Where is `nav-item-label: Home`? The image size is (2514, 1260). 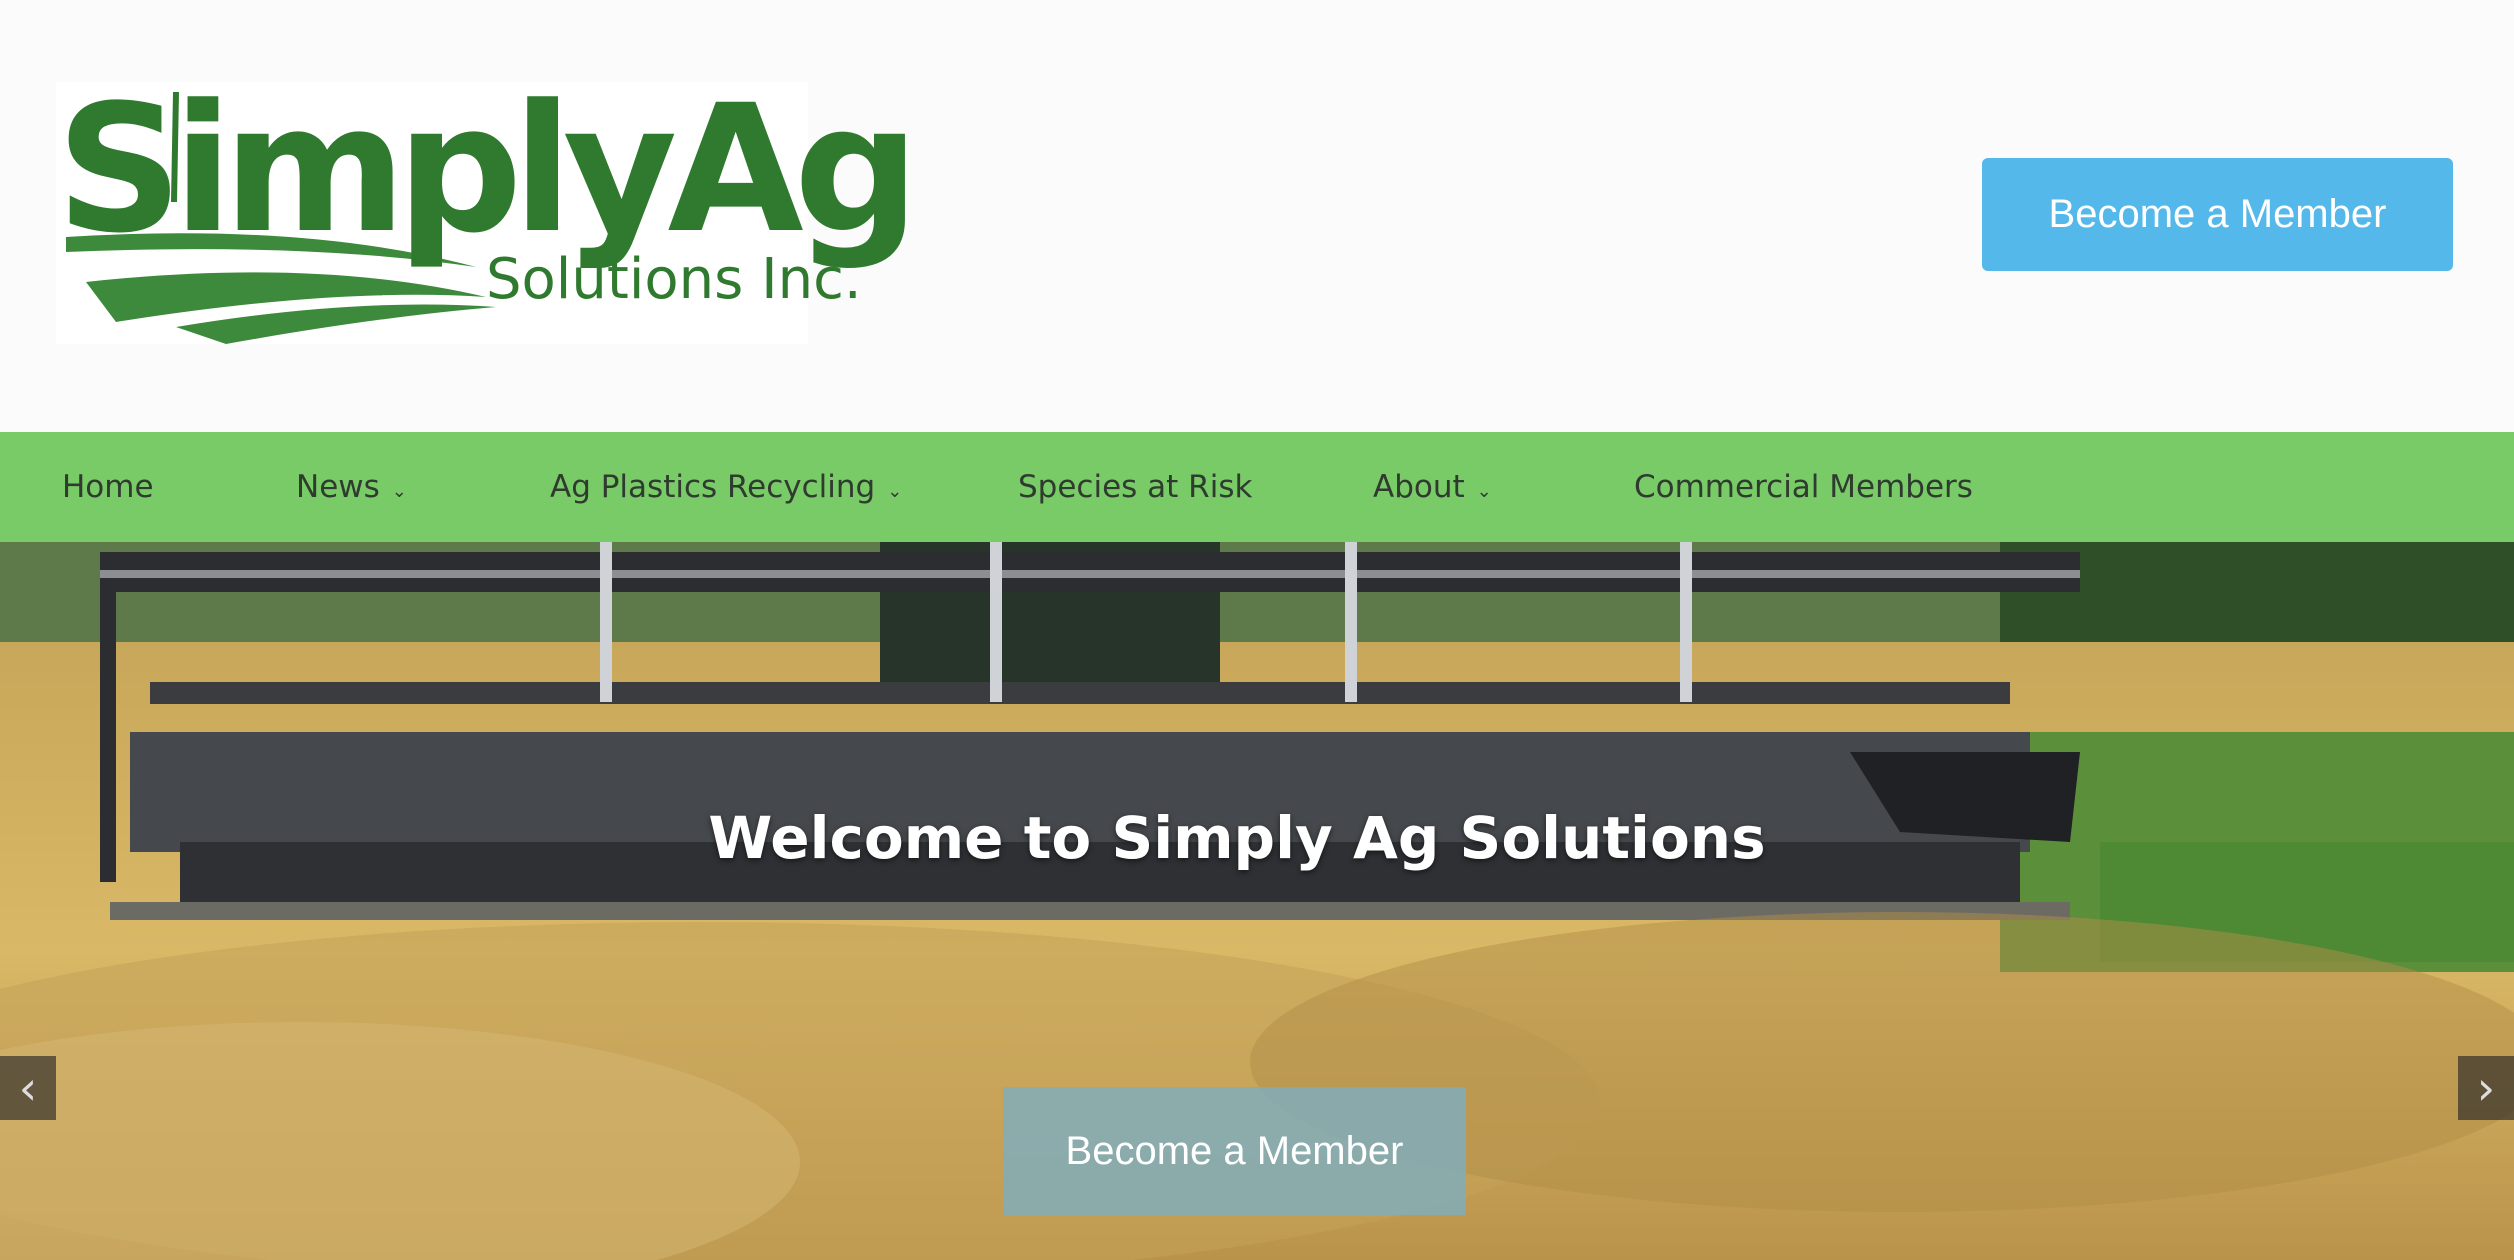
nav-item-label: Home is located at coordinates (108, 487).